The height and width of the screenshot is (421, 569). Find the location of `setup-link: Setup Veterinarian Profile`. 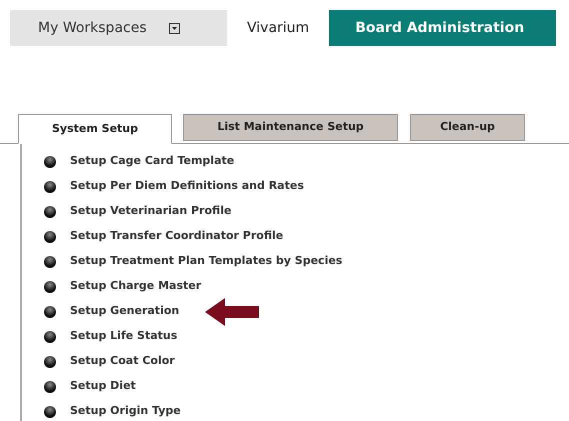

setup-link: Setup Veterinarian Profile is located at coordinates (151, 211).